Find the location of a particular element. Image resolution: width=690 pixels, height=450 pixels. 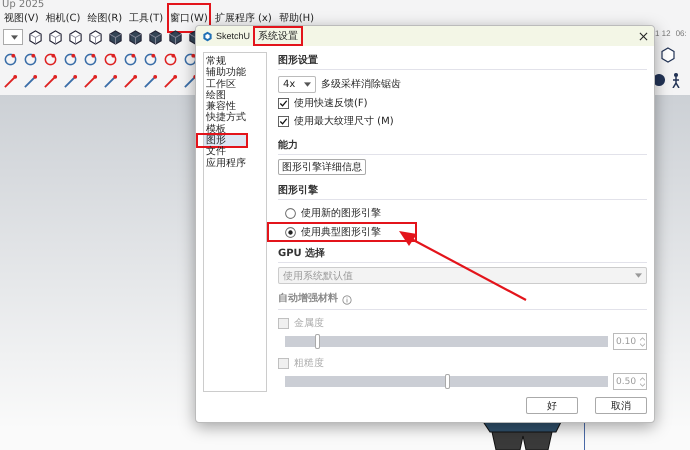

antialias-label: 多级采样消除锯齿 is located at coordinates (361, 84).